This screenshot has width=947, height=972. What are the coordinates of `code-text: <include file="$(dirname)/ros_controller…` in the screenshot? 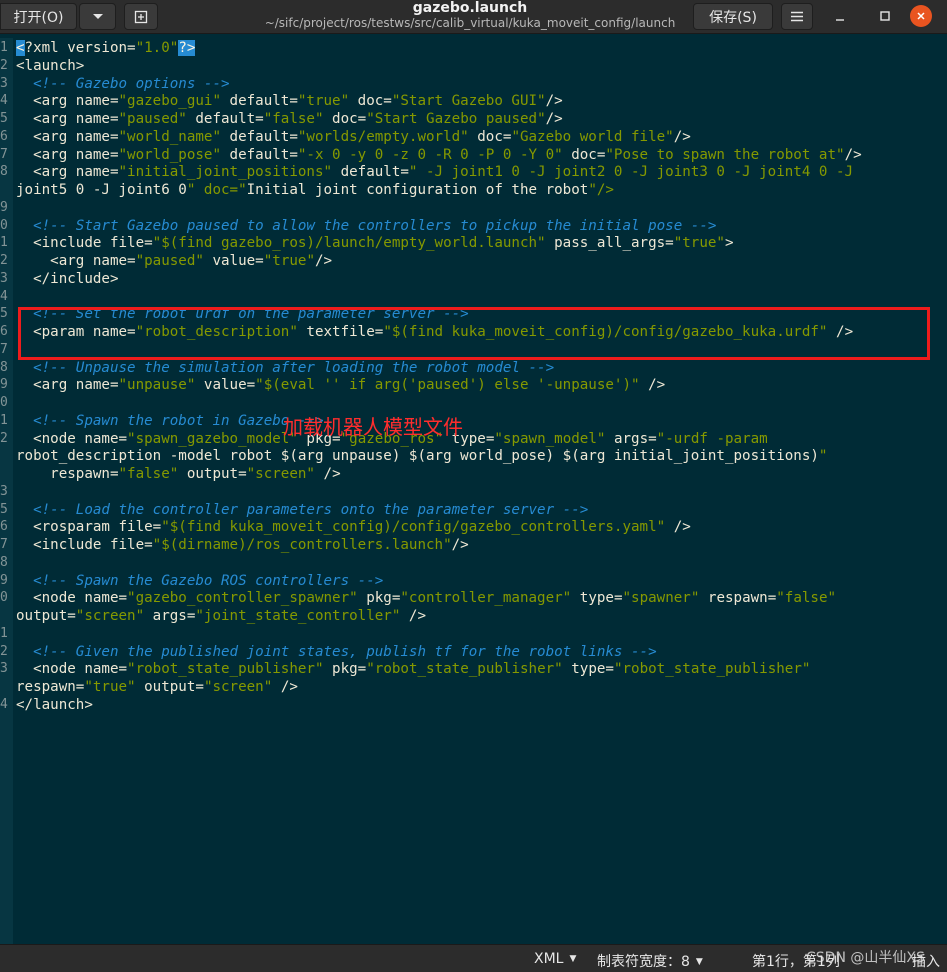 It's located at (242, 545).